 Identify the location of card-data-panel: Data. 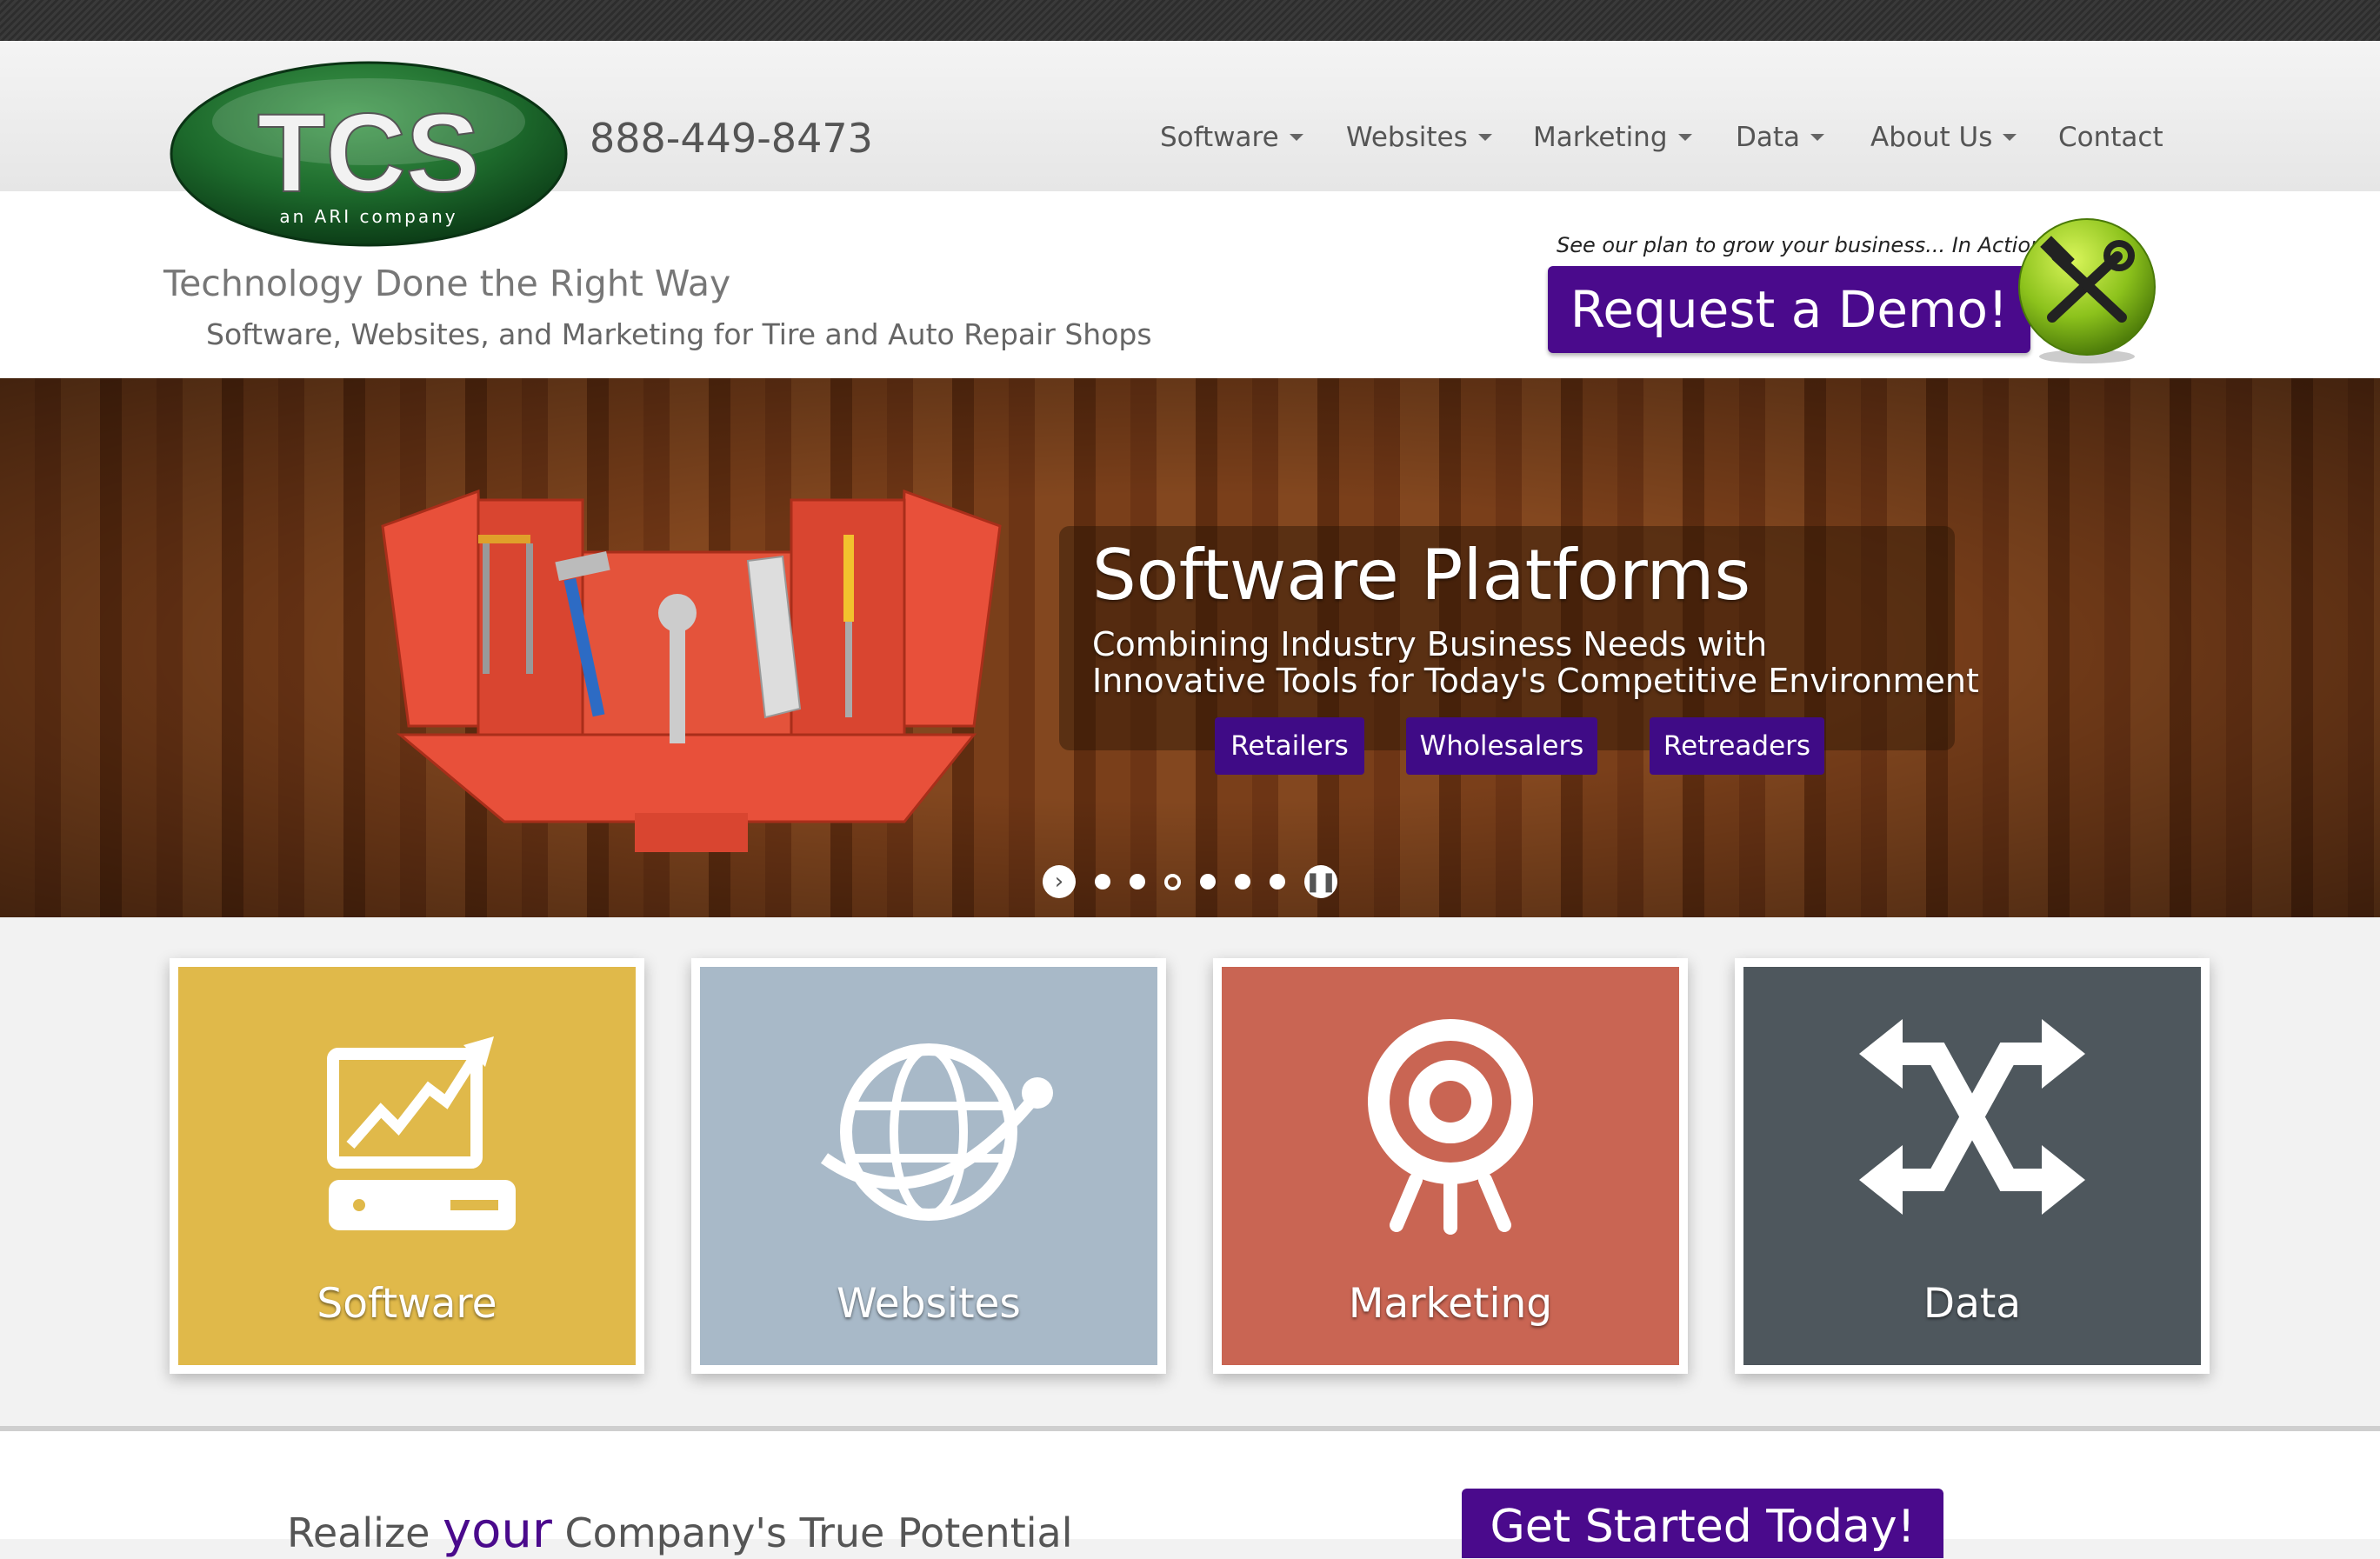
(1972, 1166).